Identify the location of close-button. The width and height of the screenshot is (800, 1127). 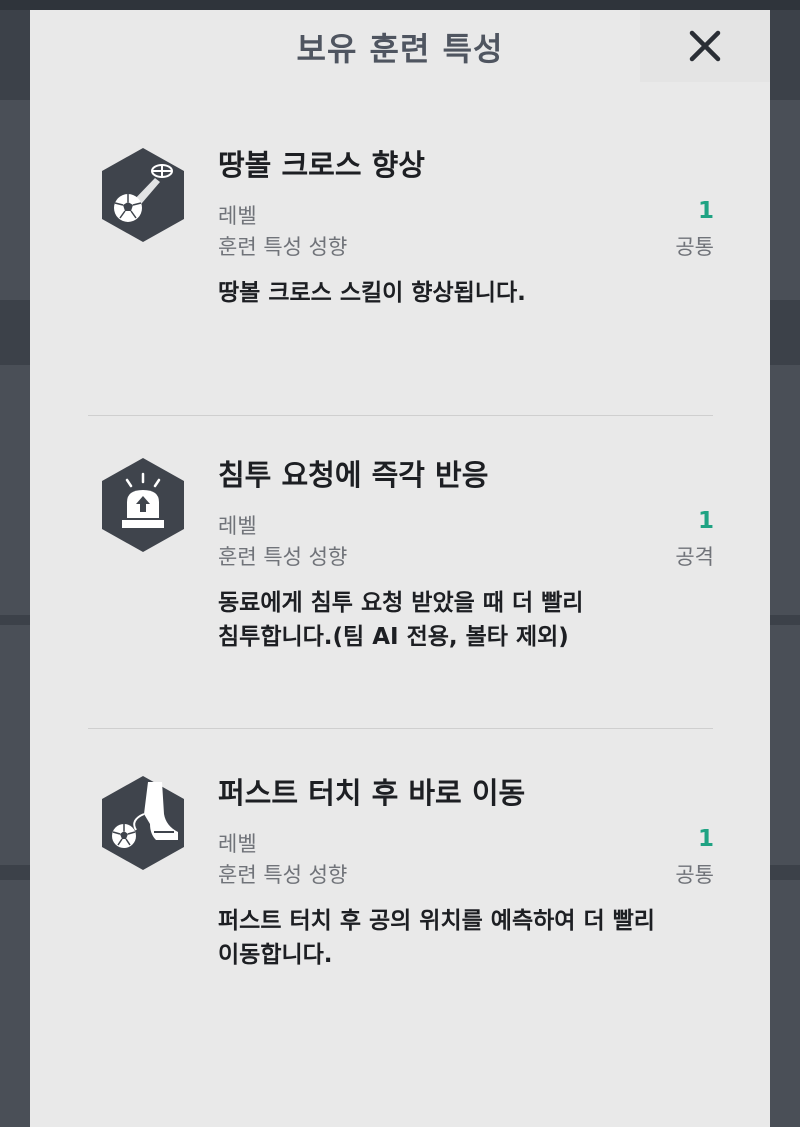
(705, 46).